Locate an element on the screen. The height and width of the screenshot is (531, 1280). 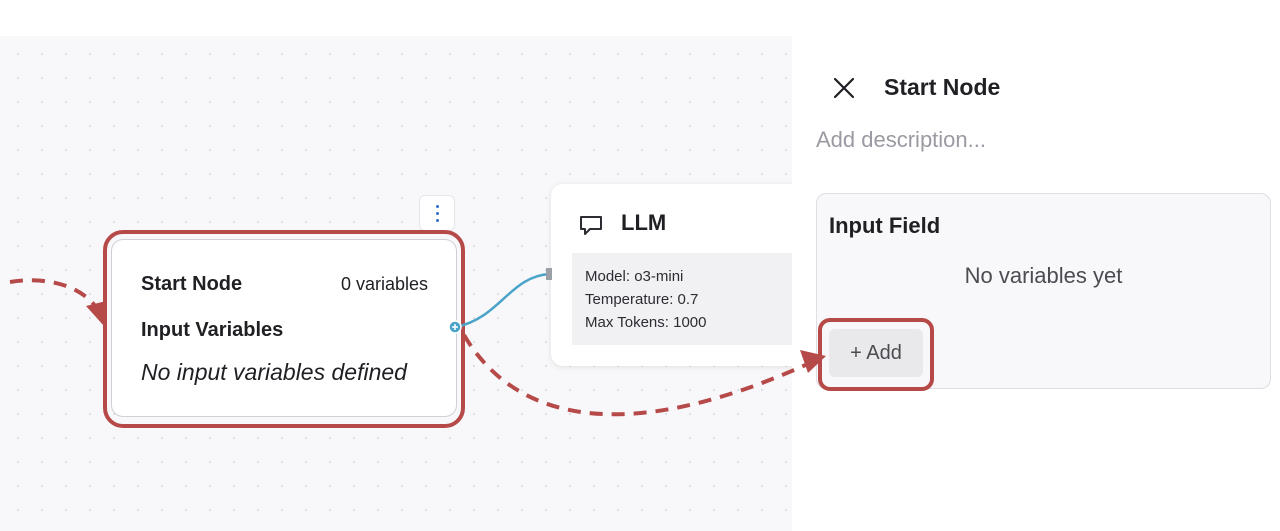
chat-bubble-icon is located at coordinates (591, 225).